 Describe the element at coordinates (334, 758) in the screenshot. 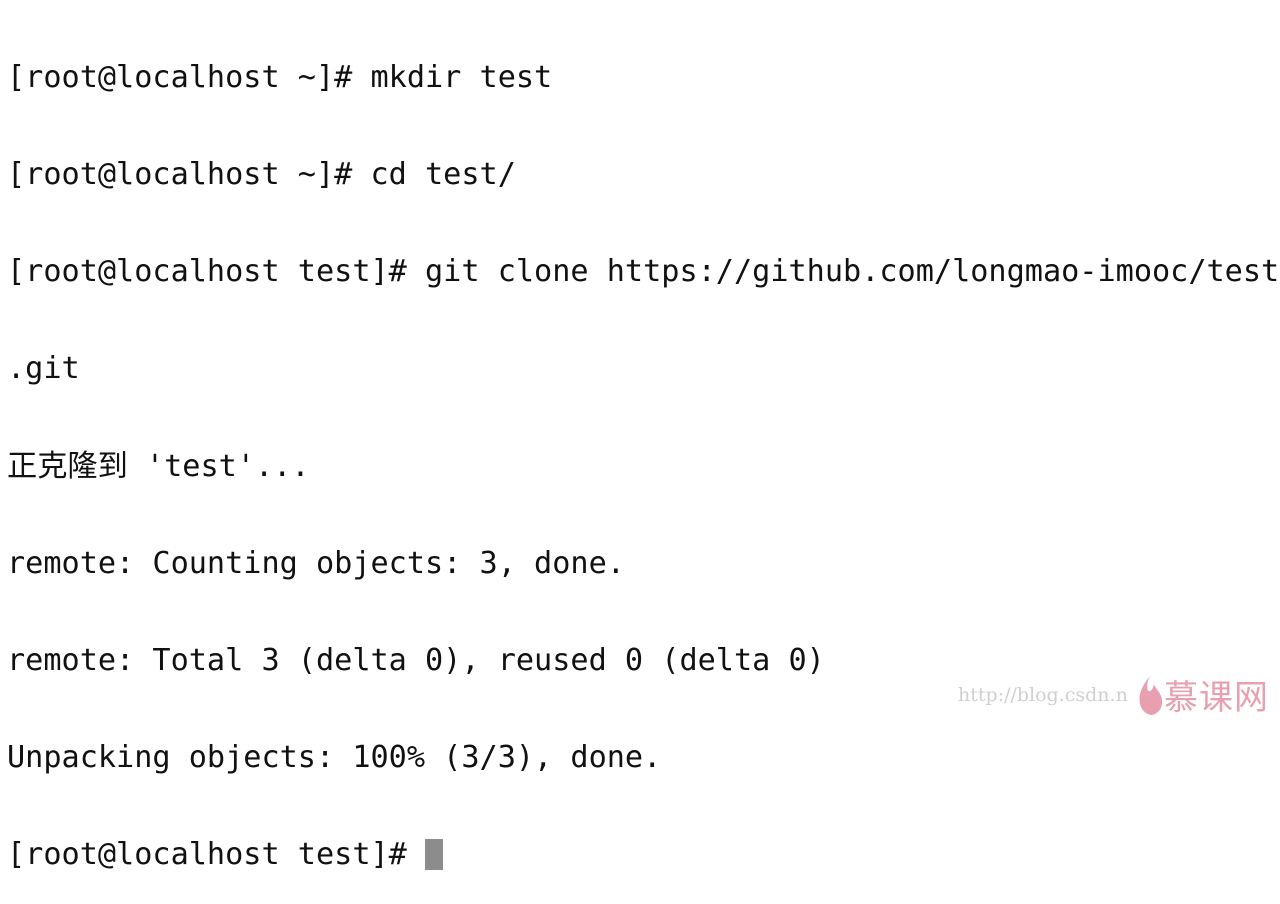

I see `terminal-line: Unpacking objects: 100% (3/3), done.` at that location.